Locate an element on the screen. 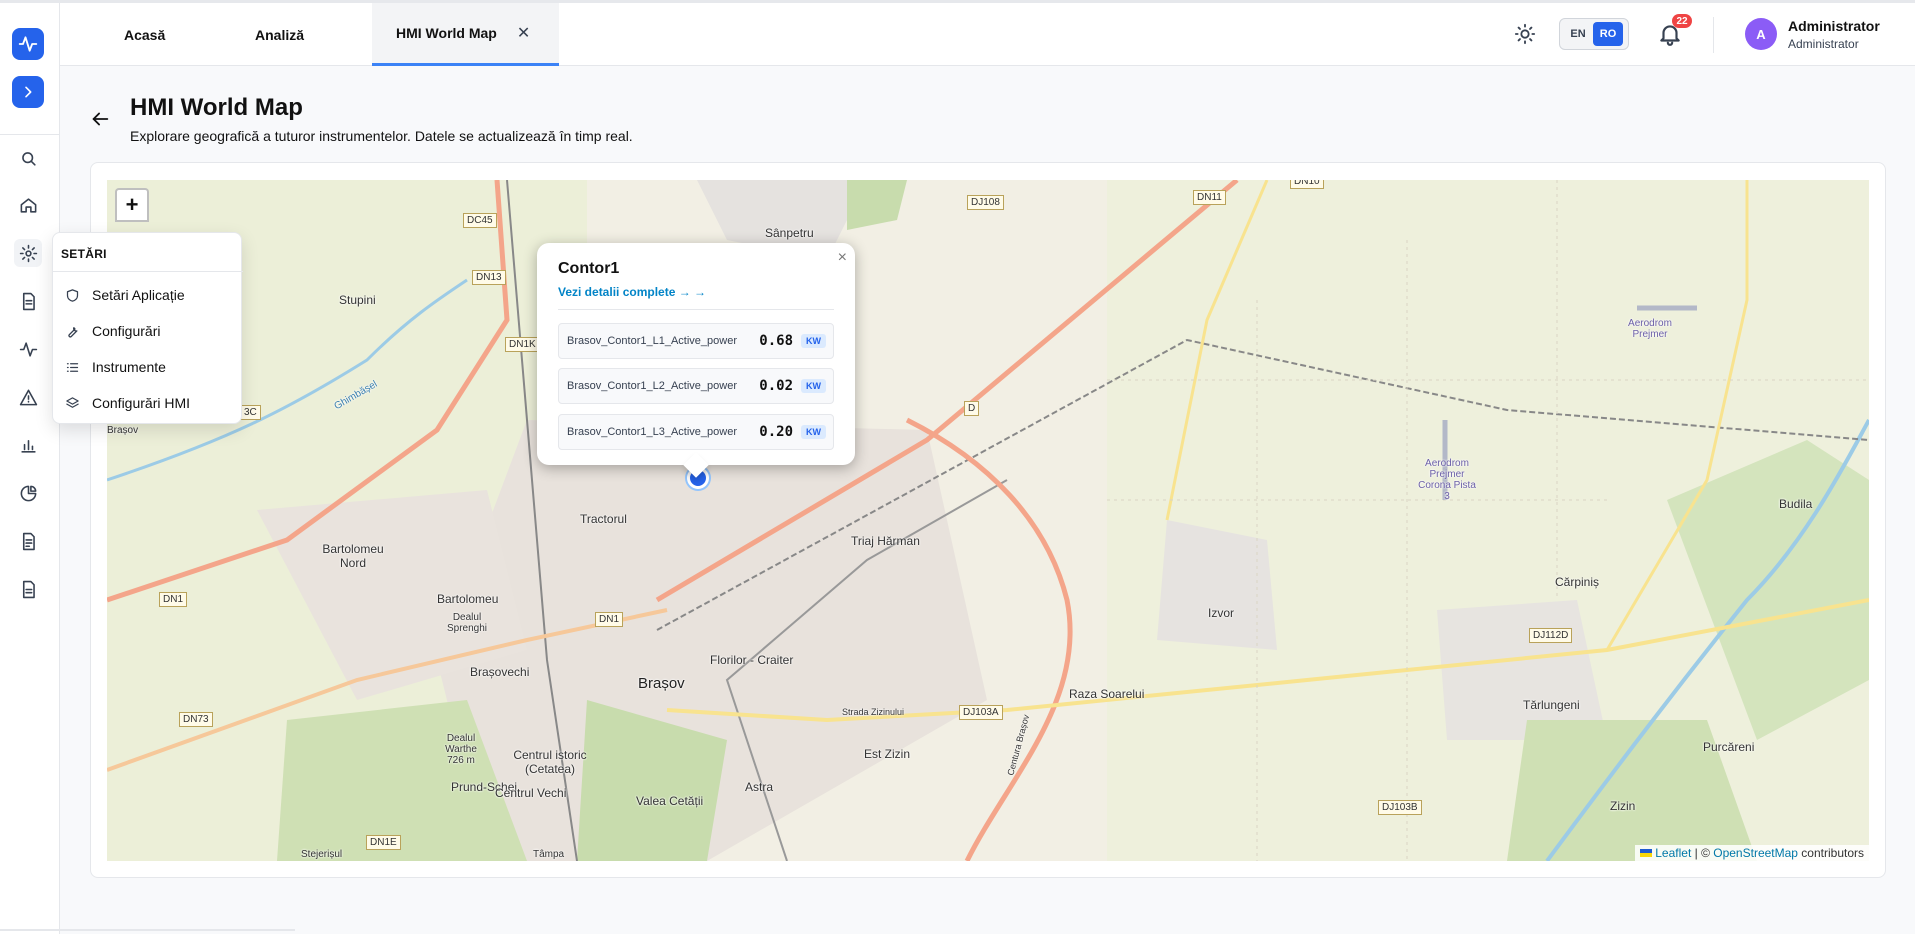 This screenshot has height=934, width=1915. details-link: Vezi detalii complete → → is located at coordinates (632, 292).